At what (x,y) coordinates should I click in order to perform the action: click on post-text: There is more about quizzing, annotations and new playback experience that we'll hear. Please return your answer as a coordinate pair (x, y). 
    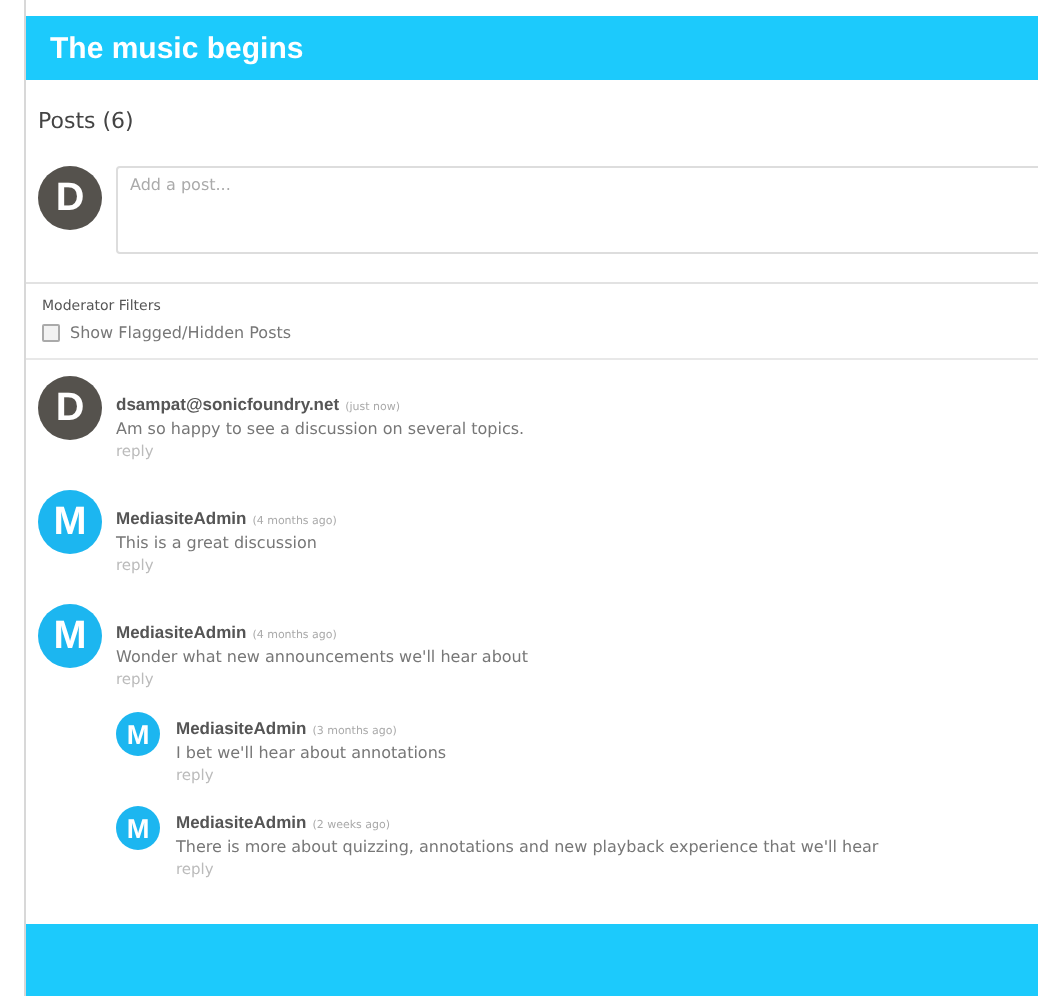
    Looking at the image, I should click on (527, 847).